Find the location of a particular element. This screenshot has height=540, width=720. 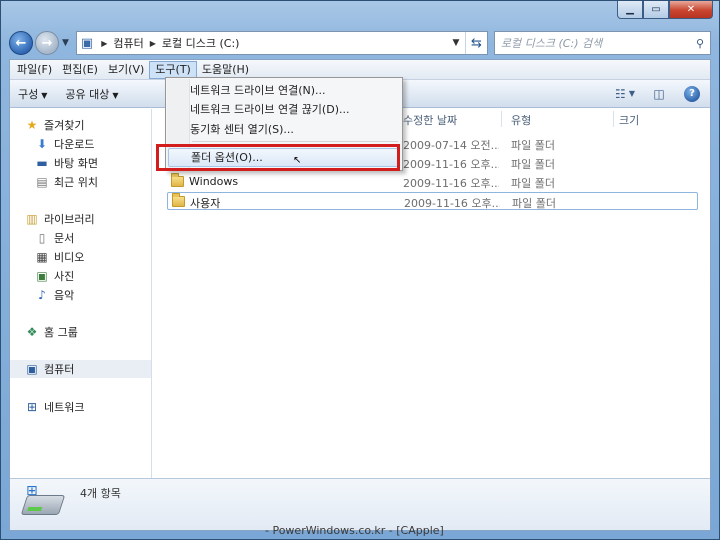

watermark: - PowerWindows.co.kr - [CApple] is located at coordinates (354, 530).